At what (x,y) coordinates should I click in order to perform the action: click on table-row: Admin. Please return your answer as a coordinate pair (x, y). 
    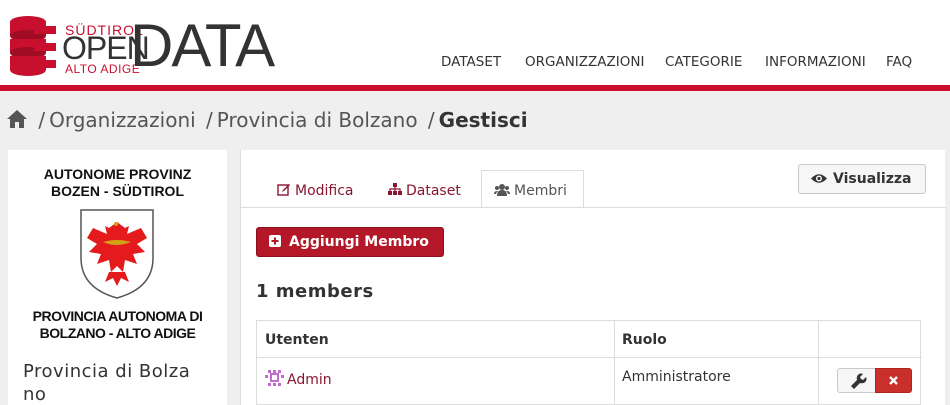
    Looking at the image, I should click on (435, 379).